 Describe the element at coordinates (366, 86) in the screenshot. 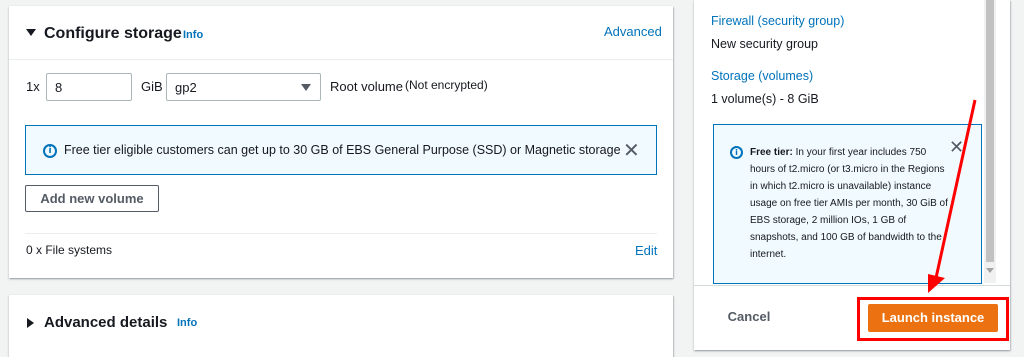

I see `root-volume-label: Root volume` at that location.